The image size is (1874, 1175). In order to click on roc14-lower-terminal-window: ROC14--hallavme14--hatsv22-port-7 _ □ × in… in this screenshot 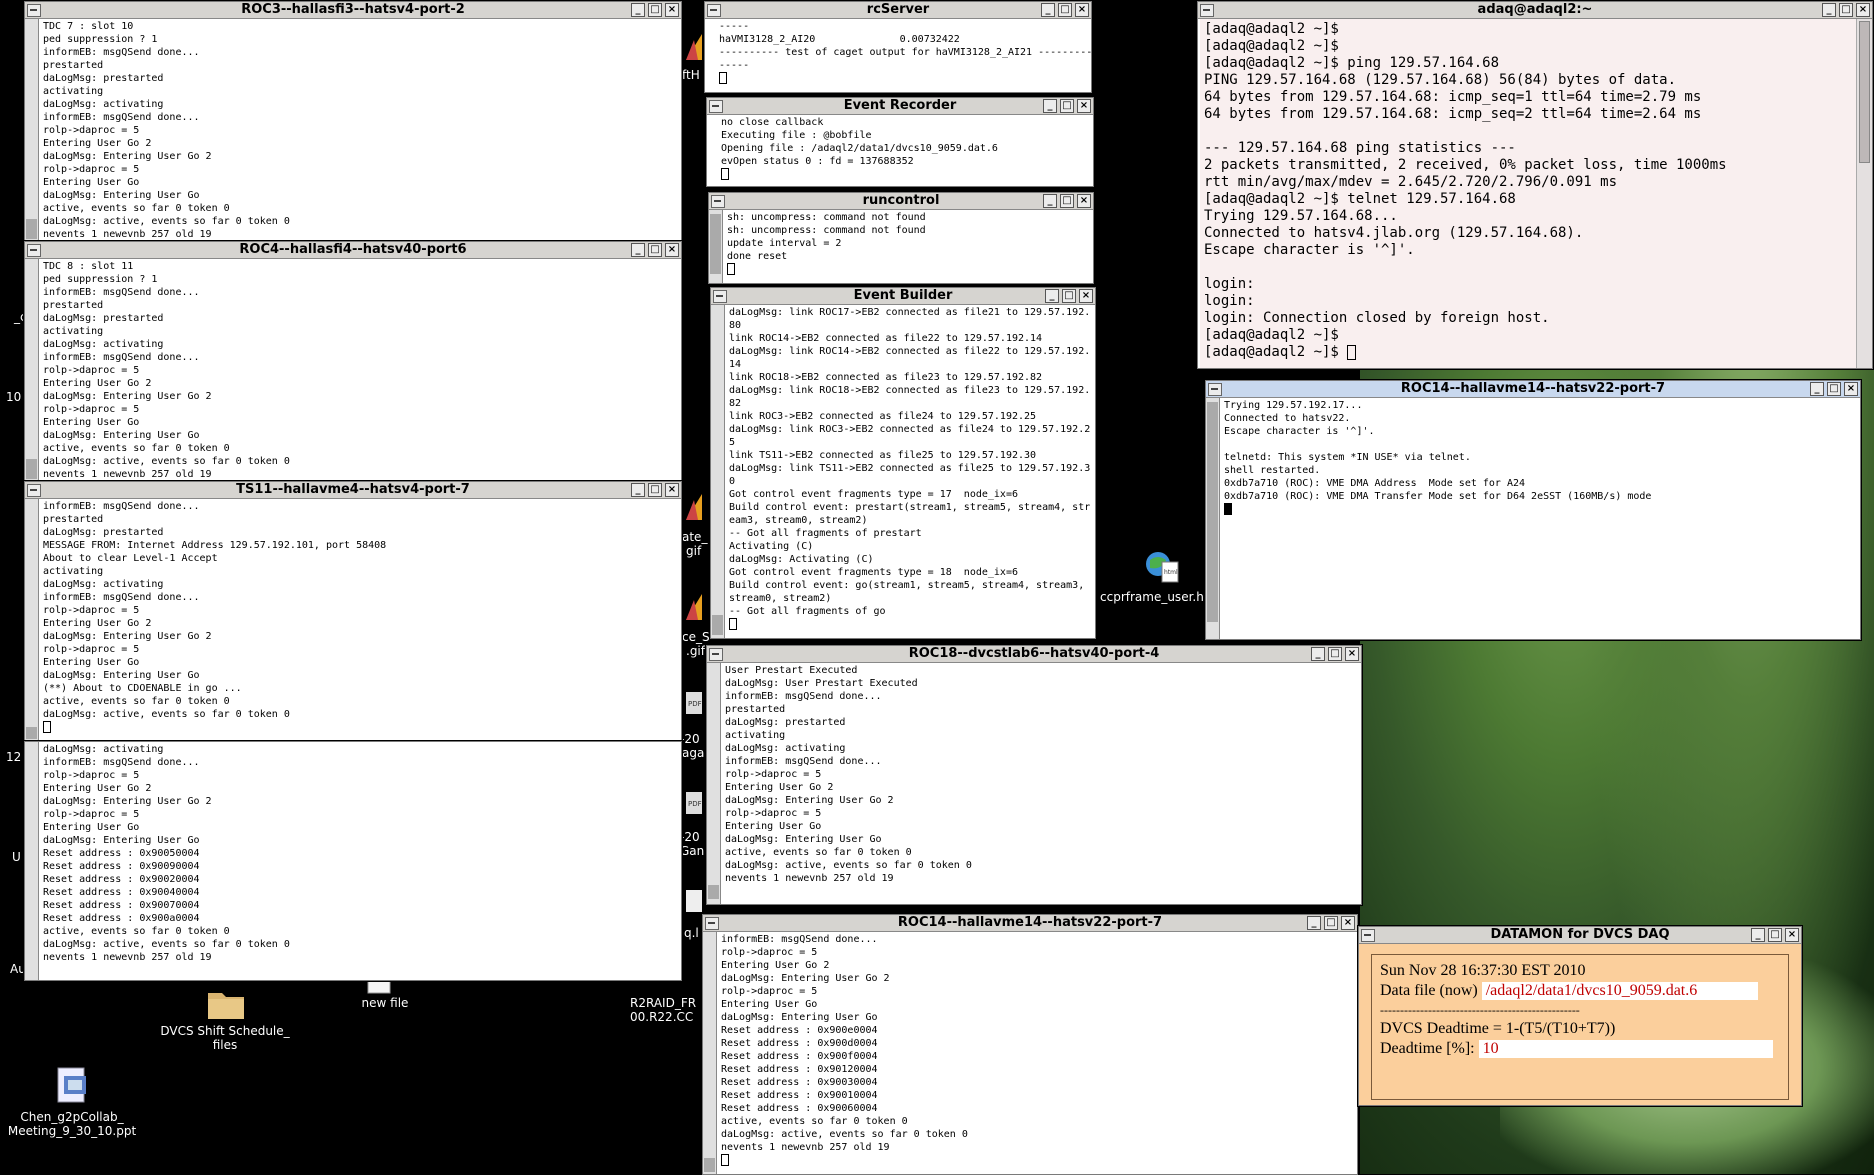, I will do `click(1030, 1044)`.